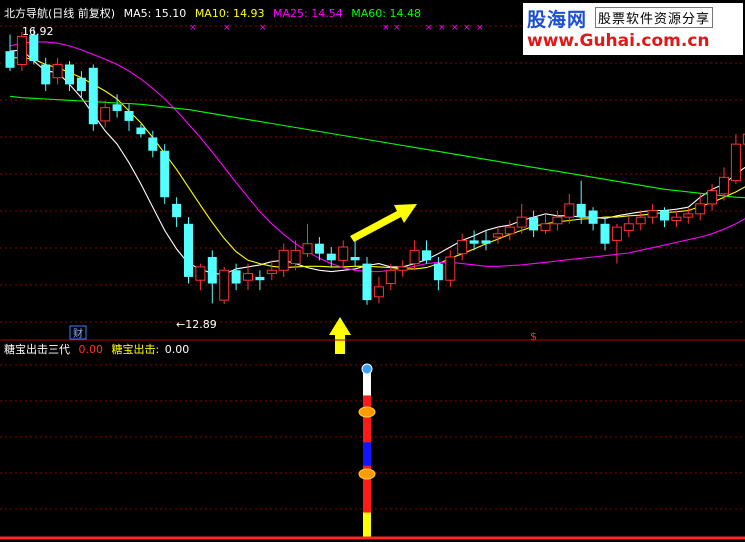 Image resolution: width=745 pixels, height=542 pixels. I want to click on treasure-icon, so click(367, 412).